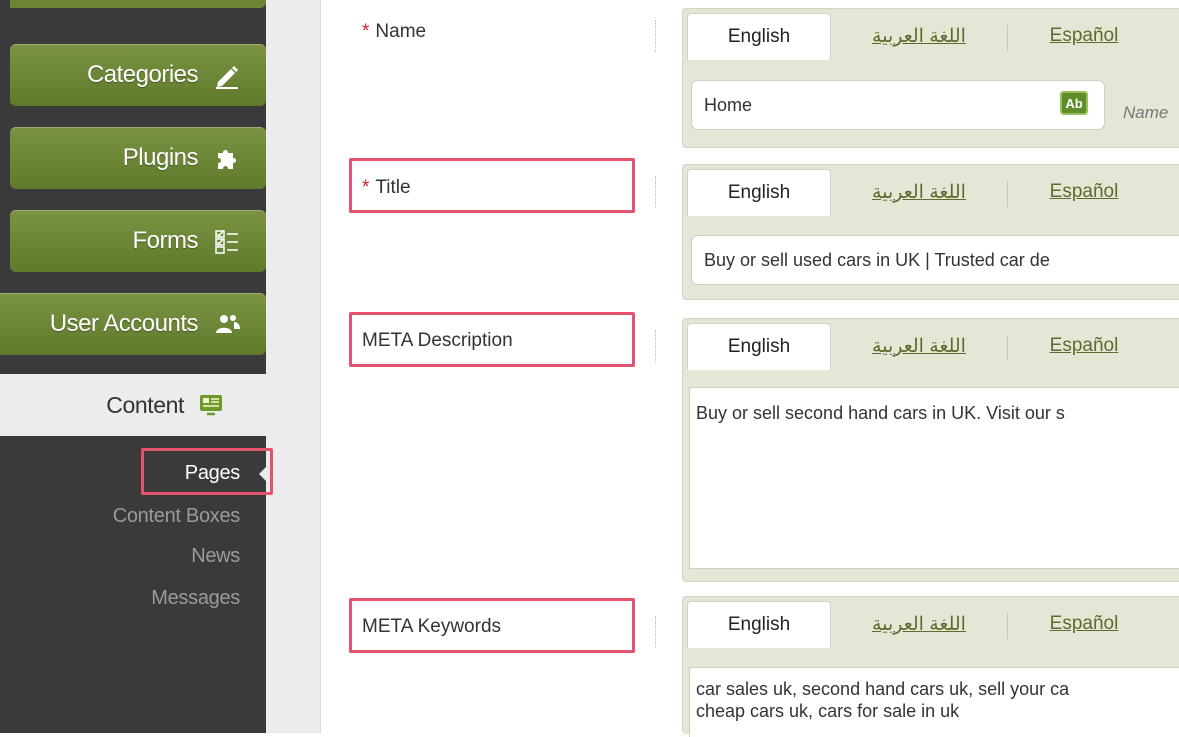  Describe the element at coordinates (386, 187) in the screenshot. I see `title-label: * Title` at that location.